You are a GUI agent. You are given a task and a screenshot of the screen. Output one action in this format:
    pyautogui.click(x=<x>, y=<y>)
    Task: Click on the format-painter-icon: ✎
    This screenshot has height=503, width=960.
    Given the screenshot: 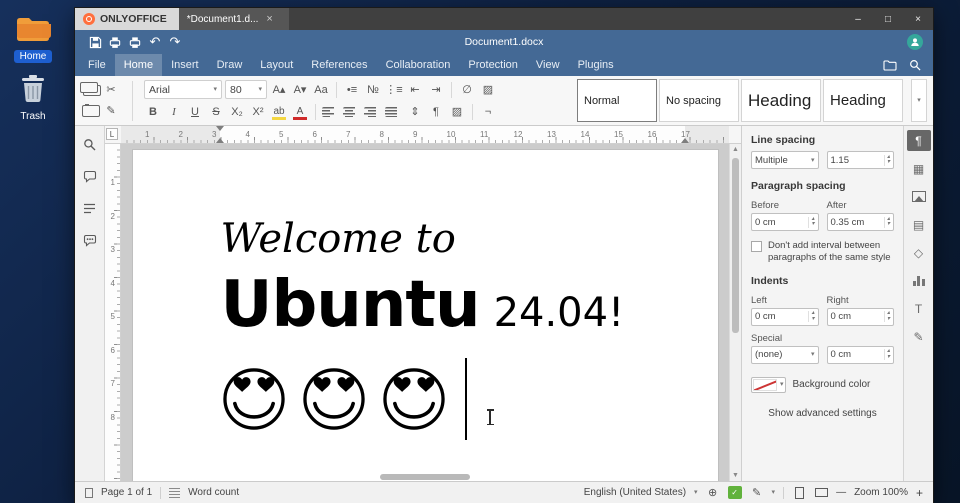 What is the action you would take?
    pyautogui.click(x=111, y=111)
    